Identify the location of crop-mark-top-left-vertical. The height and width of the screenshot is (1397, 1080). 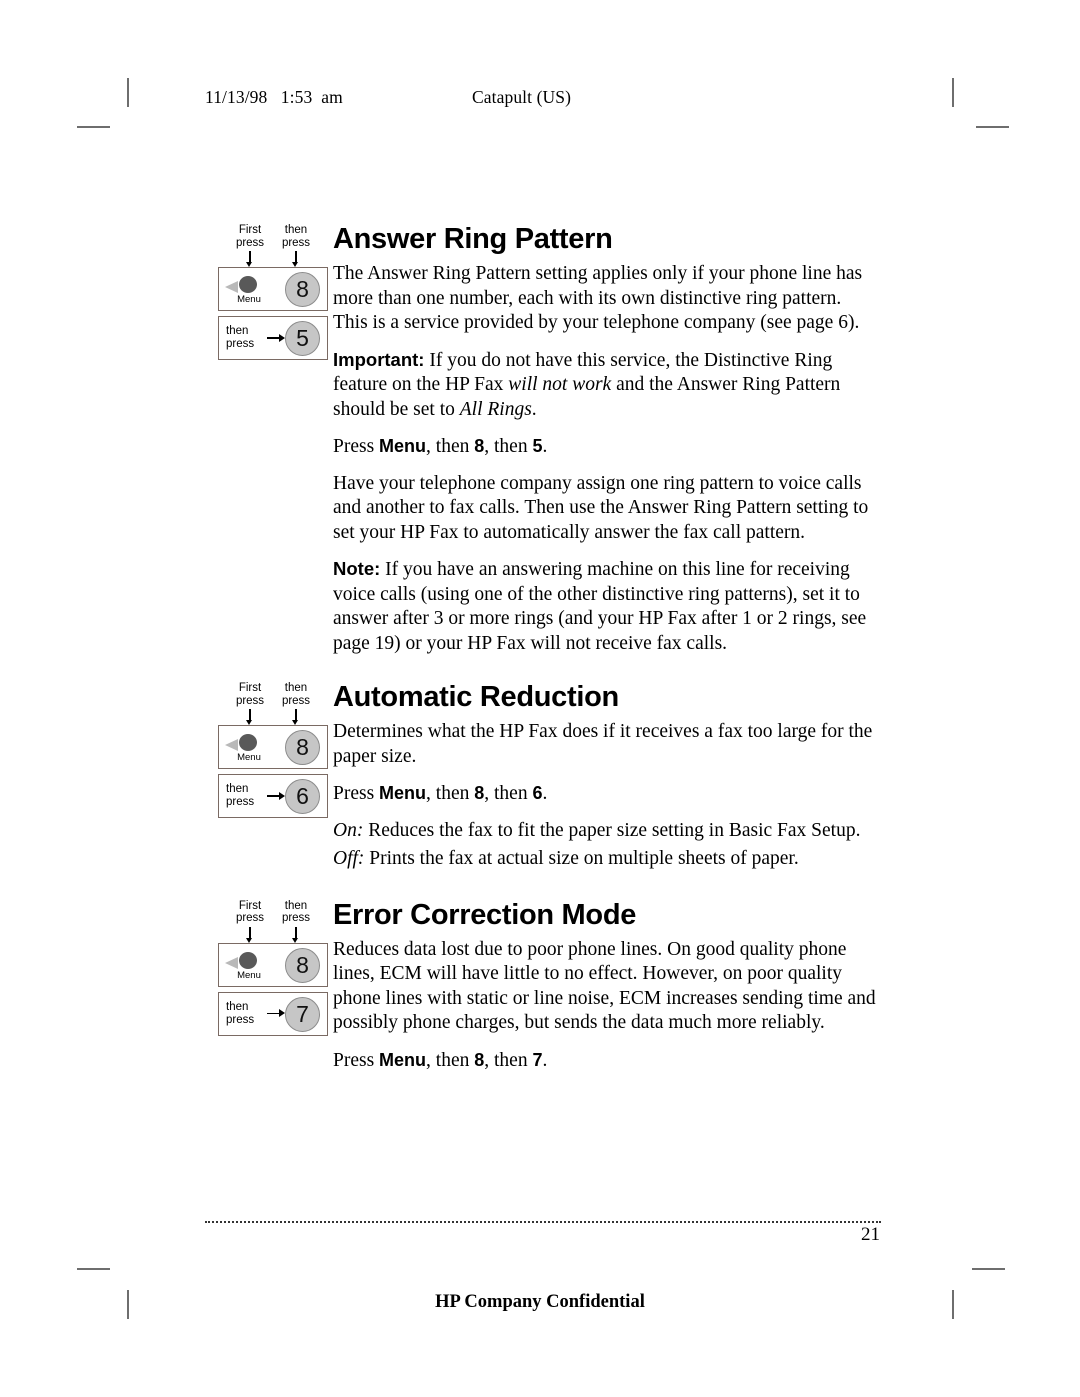
(128, 92).